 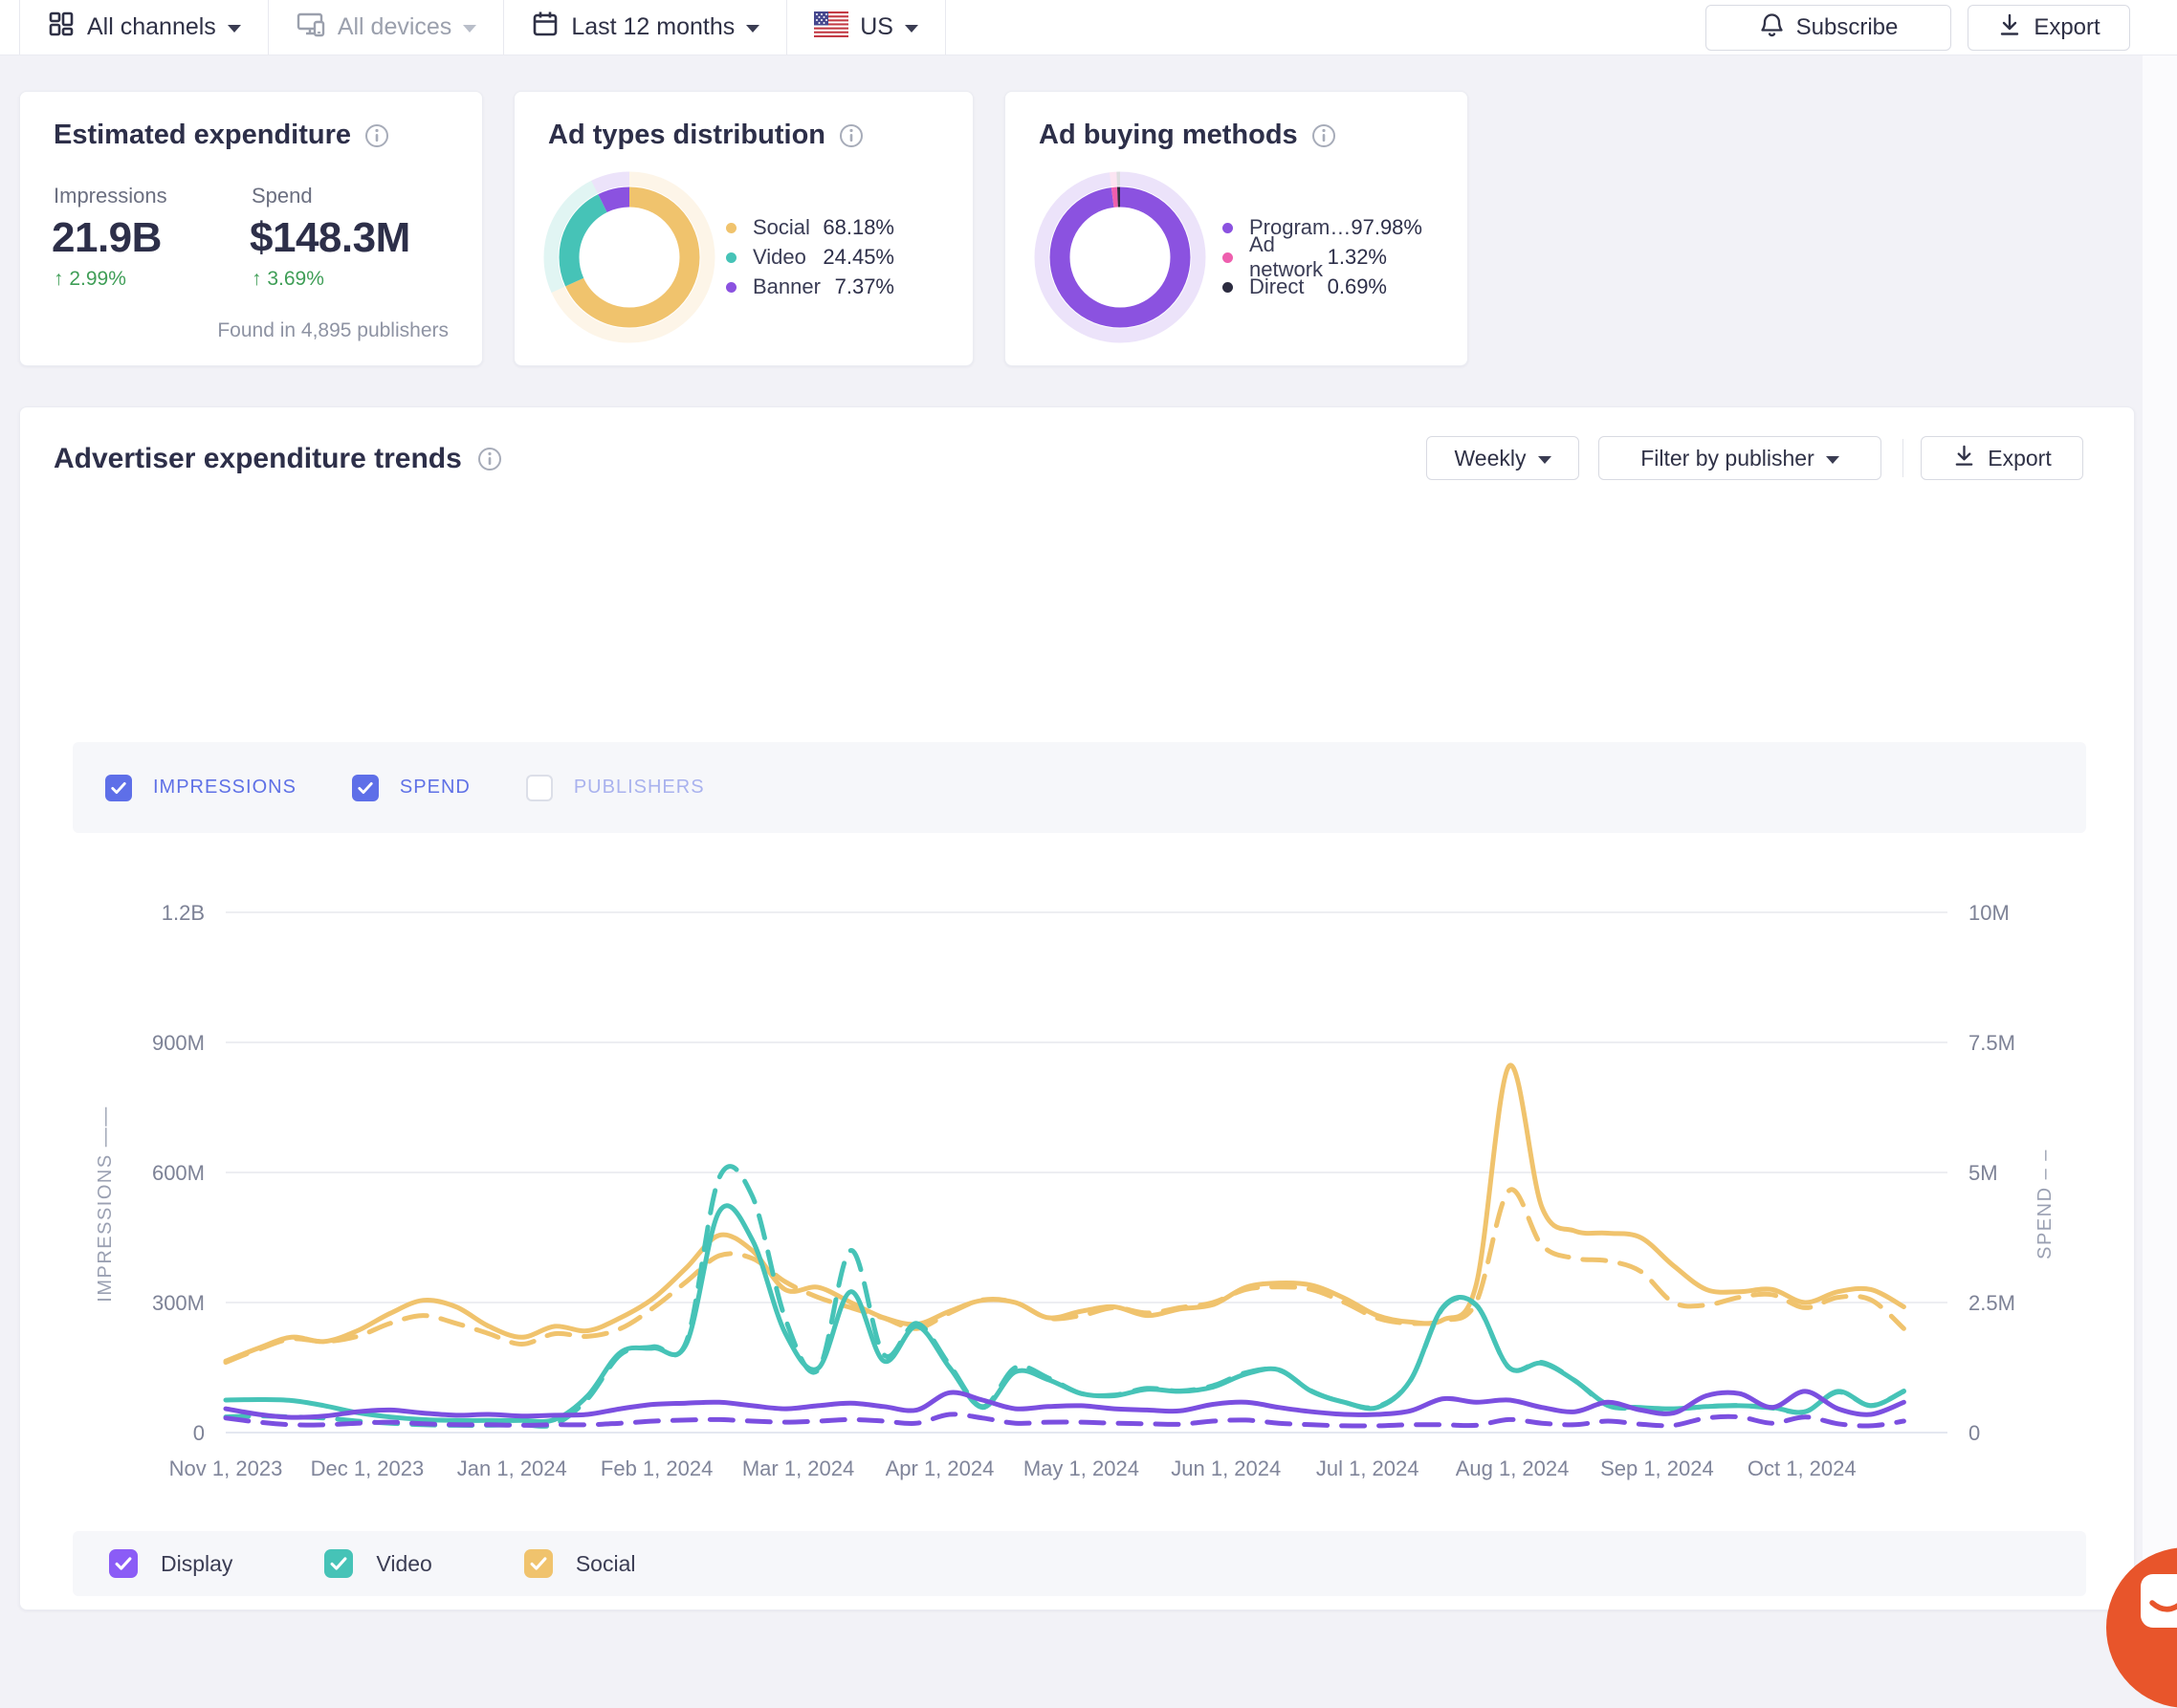 What do you see at coordinates (798, 1468) in the screenshot?
I see `svg-text: Mar 1, 2024` at bounding box center [798, 1468].